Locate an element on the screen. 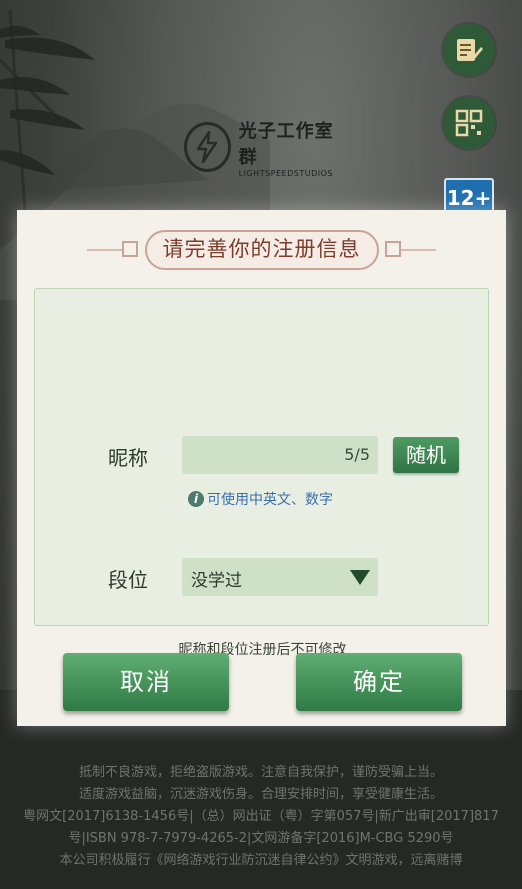 Image resolution: width=522 pixels, height=889 pixels. nickname-hint: i 可使用中英文、数字 is located at coordinates (260, 499).